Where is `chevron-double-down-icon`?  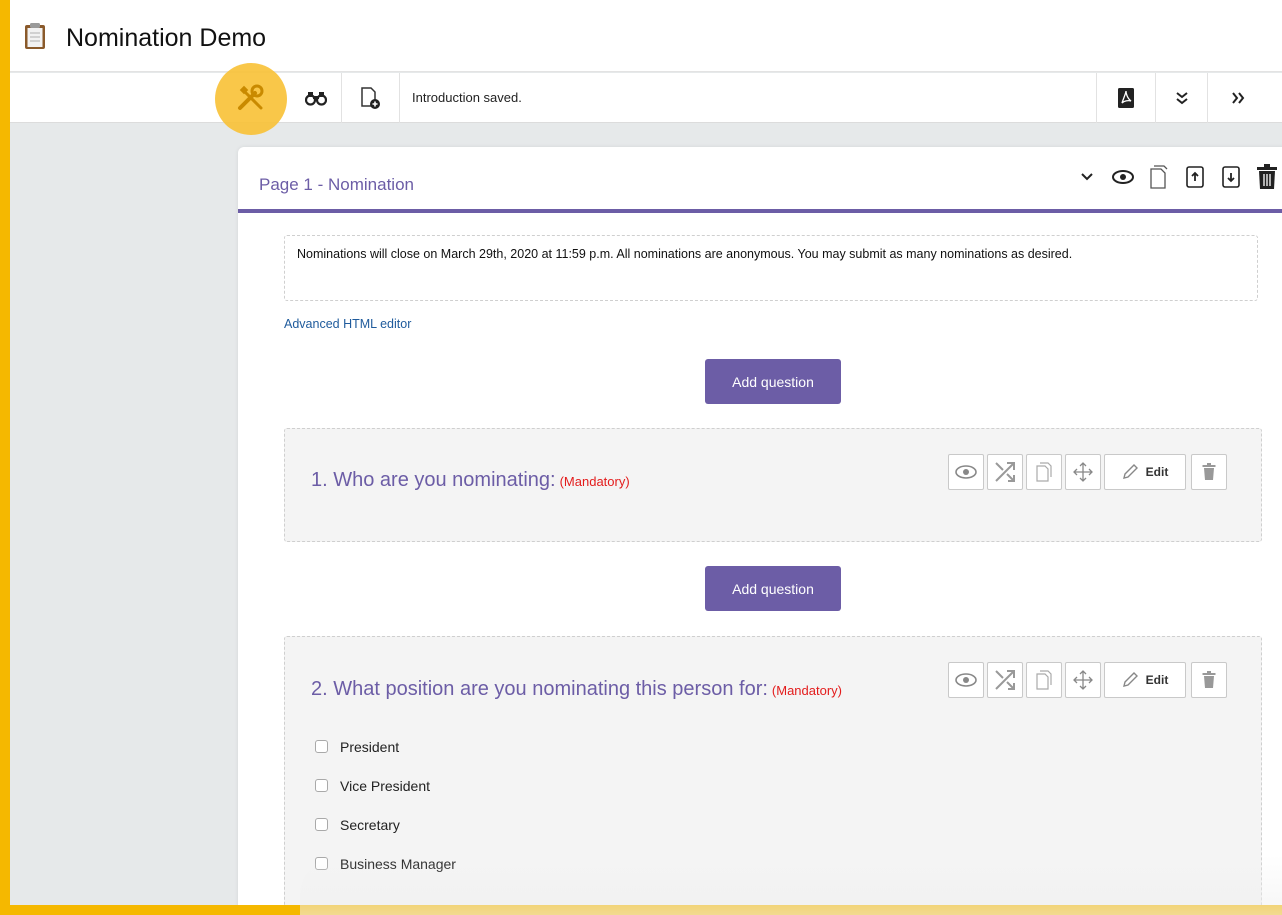 chevron-double-down-icon is located at coordinates (1181, 98).